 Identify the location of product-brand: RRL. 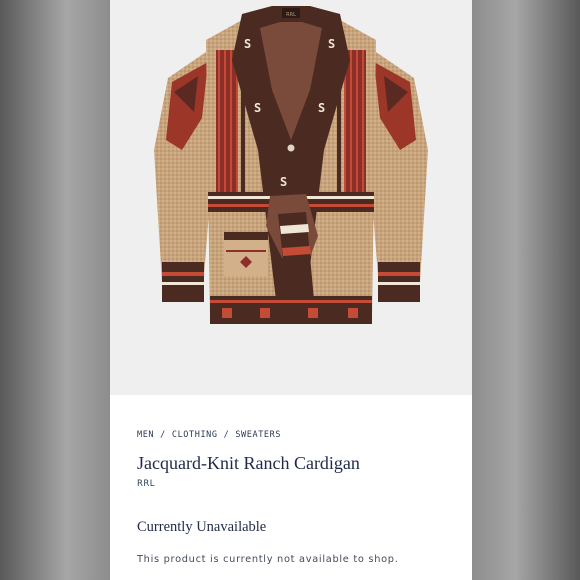
(146, 484).